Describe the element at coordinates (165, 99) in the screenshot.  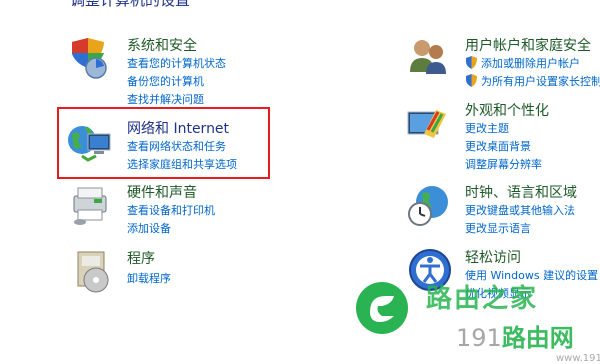
I see `troubleshoot-link: 查找并解决问题` at that location.